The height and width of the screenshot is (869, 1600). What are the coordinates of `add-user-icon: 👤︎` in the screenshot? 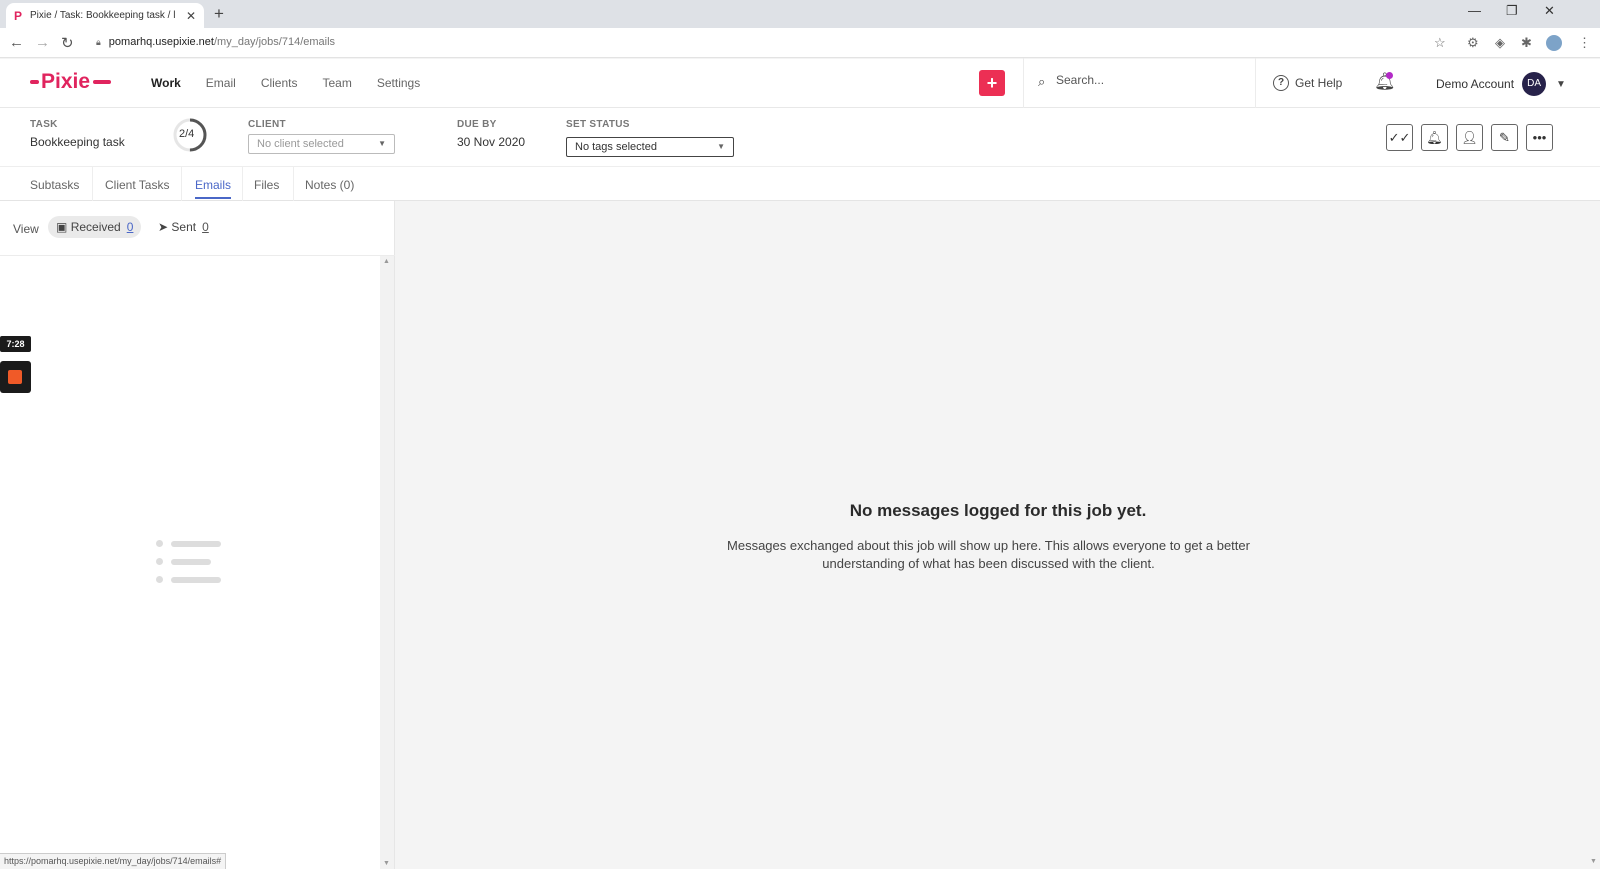 It's located at (1469, 137).